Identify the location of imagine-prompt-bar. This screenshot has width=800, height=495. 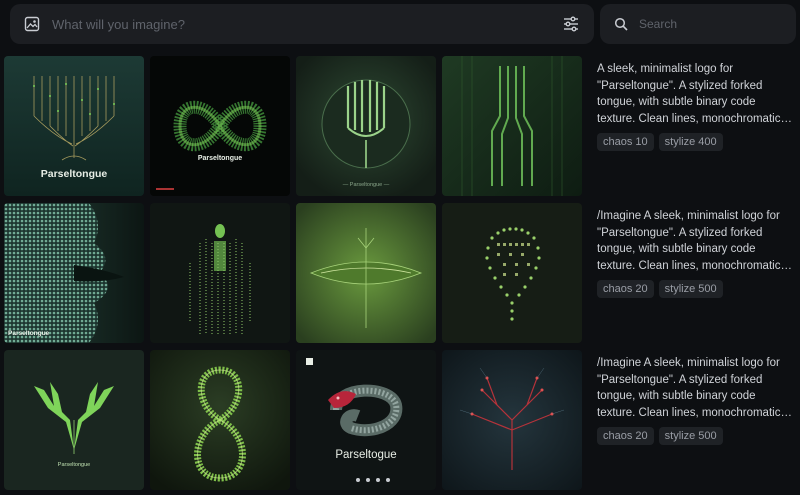
(302, 24).